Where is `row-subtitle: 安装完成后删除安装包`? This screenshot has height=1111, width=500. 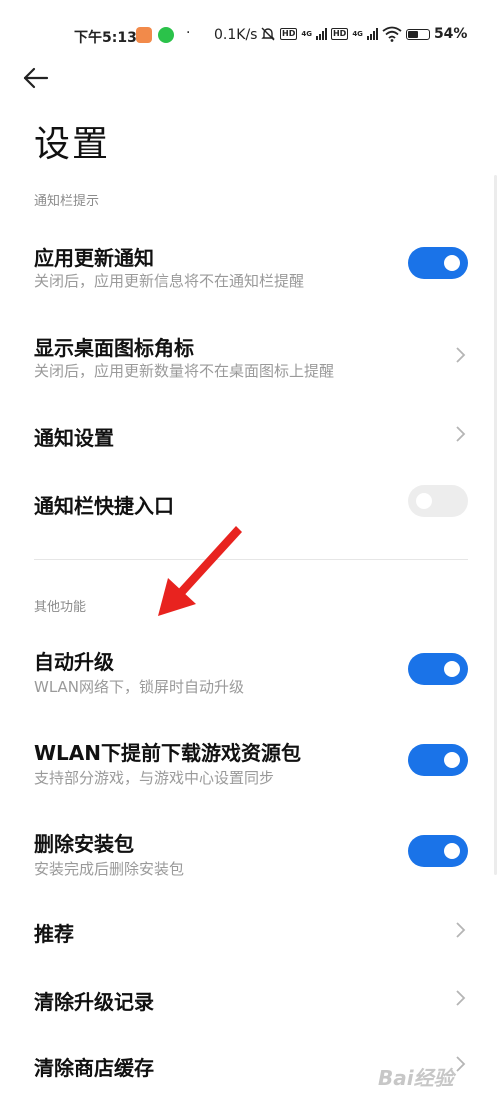 row-subtitle: 安装完成后删除安装包 is located at coordinates (109, 869).